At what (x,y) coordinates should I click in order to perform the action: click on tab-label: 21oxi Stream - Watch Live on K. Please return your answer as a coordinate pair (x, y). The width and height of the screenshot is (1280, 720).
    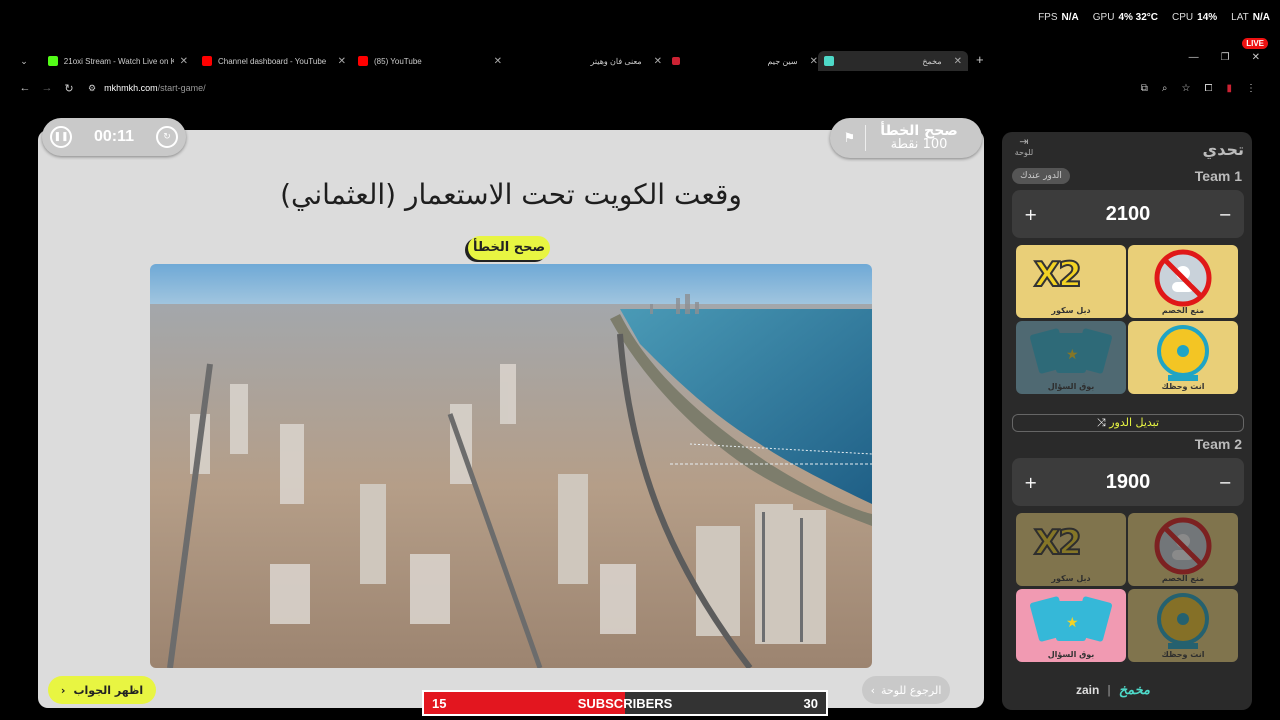
    Looking at the image, I should click on (118, 61).